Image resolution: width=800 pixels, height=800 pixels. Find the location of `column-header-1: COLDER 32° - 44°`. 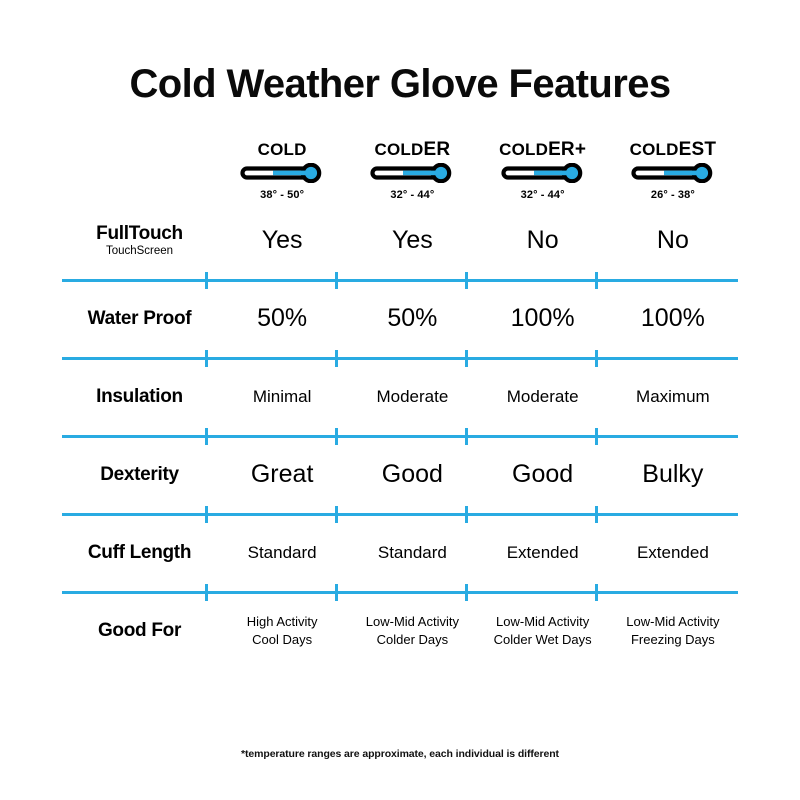

column-header-1: COLDER 32° - 44° is located at coordinates (412, 170).